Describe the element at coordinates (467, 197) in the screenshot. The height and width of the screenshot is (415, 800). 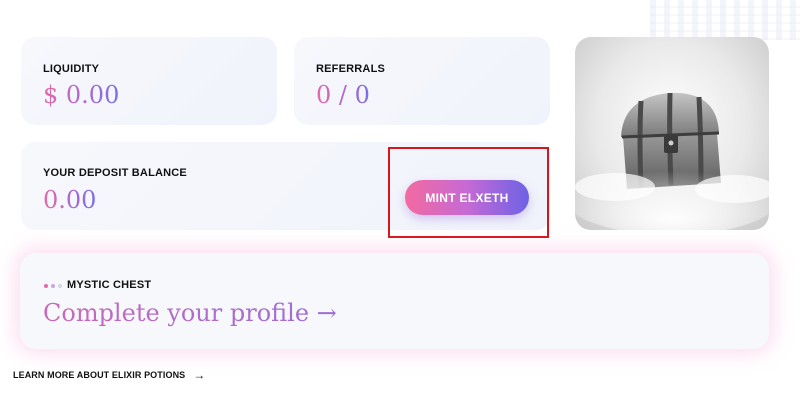
I see `mint-elxeth-button: MINT ELXETH` at that location.